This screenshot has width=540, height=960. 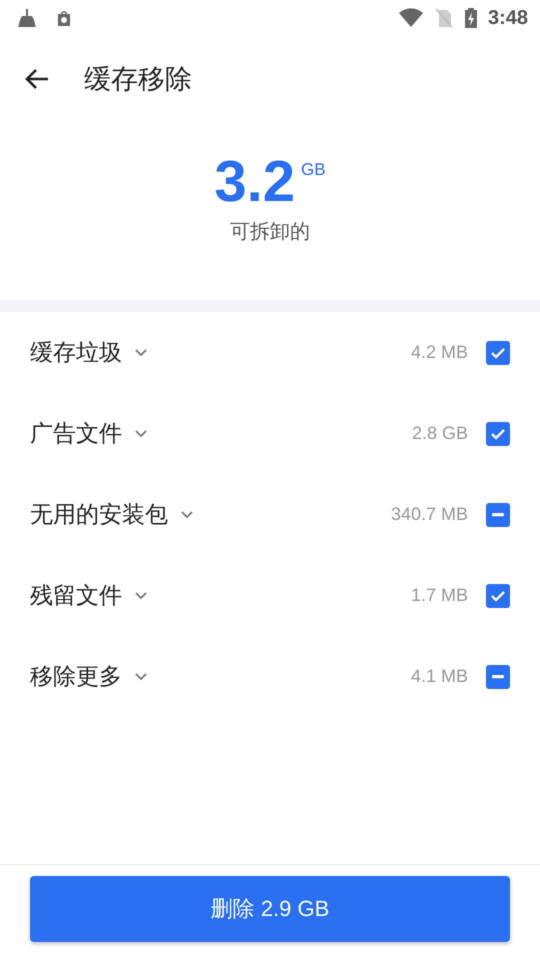 What do you see at coordinates (439, 676) in the screenshot?
I see `category-size: 4.1 MB` at bounding box center [439, 676].